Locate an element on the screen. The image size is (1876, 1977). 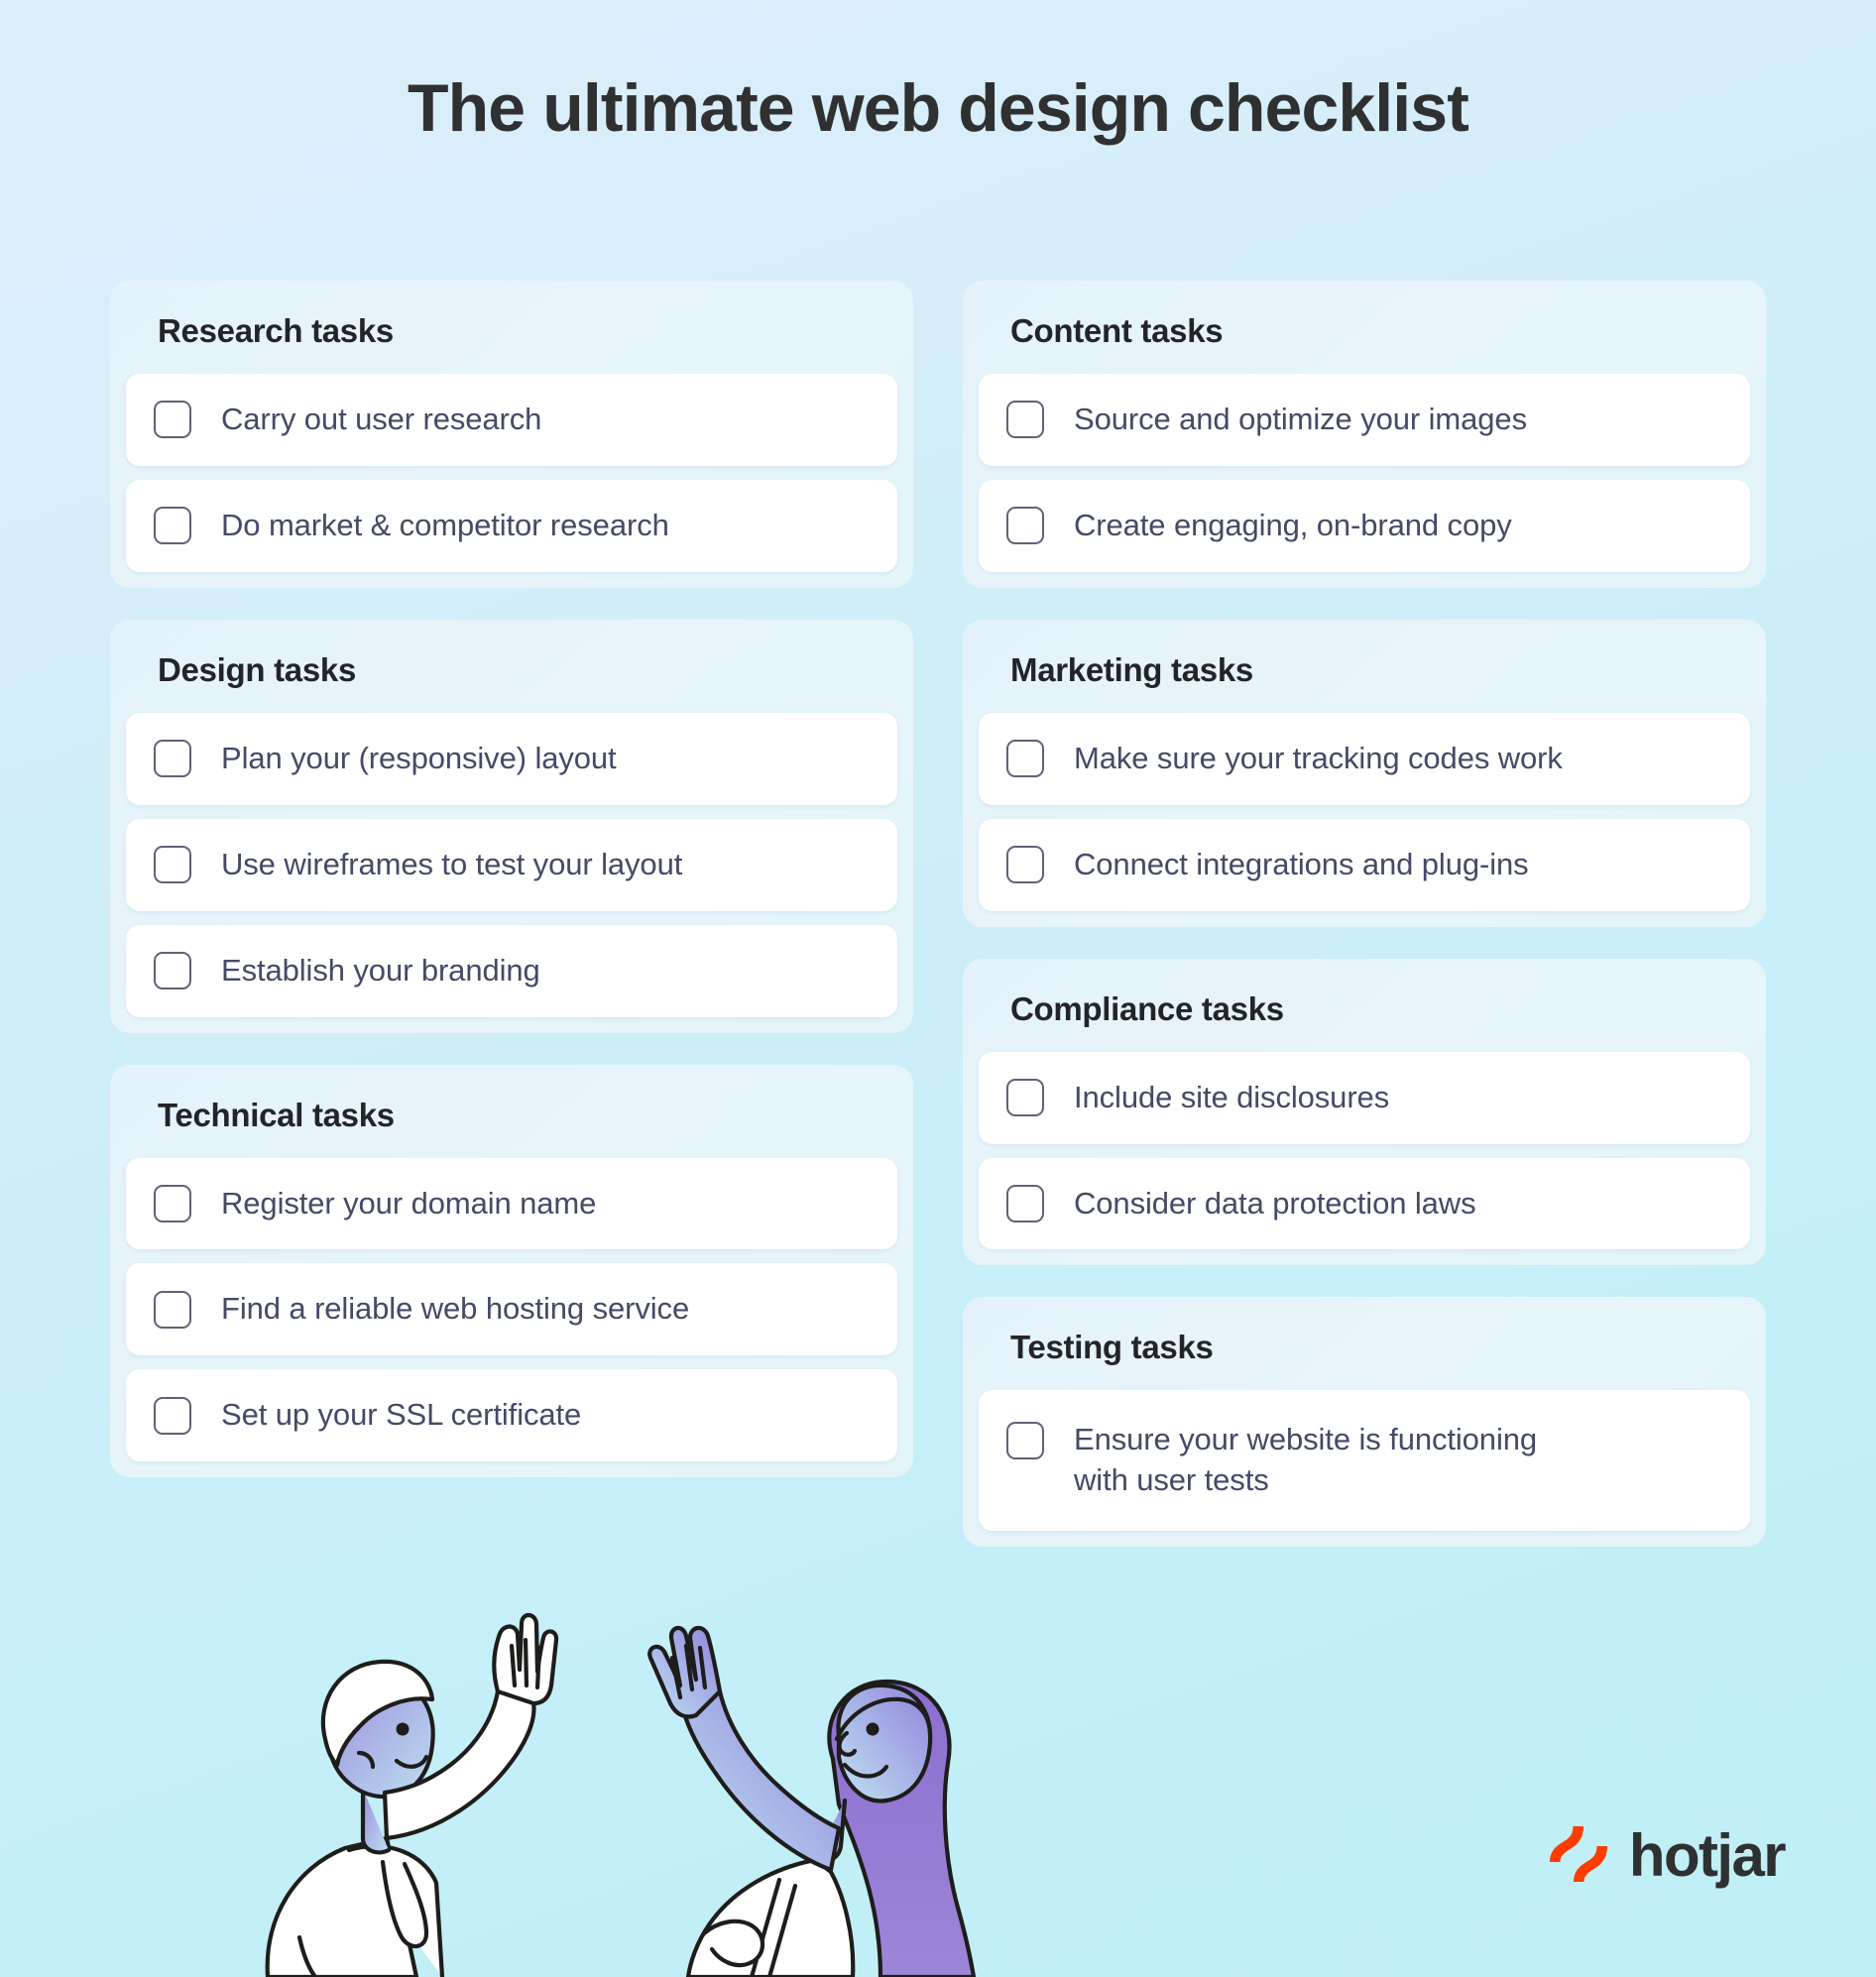
task-row: Carry out user research is located at coordinates (511, 420).